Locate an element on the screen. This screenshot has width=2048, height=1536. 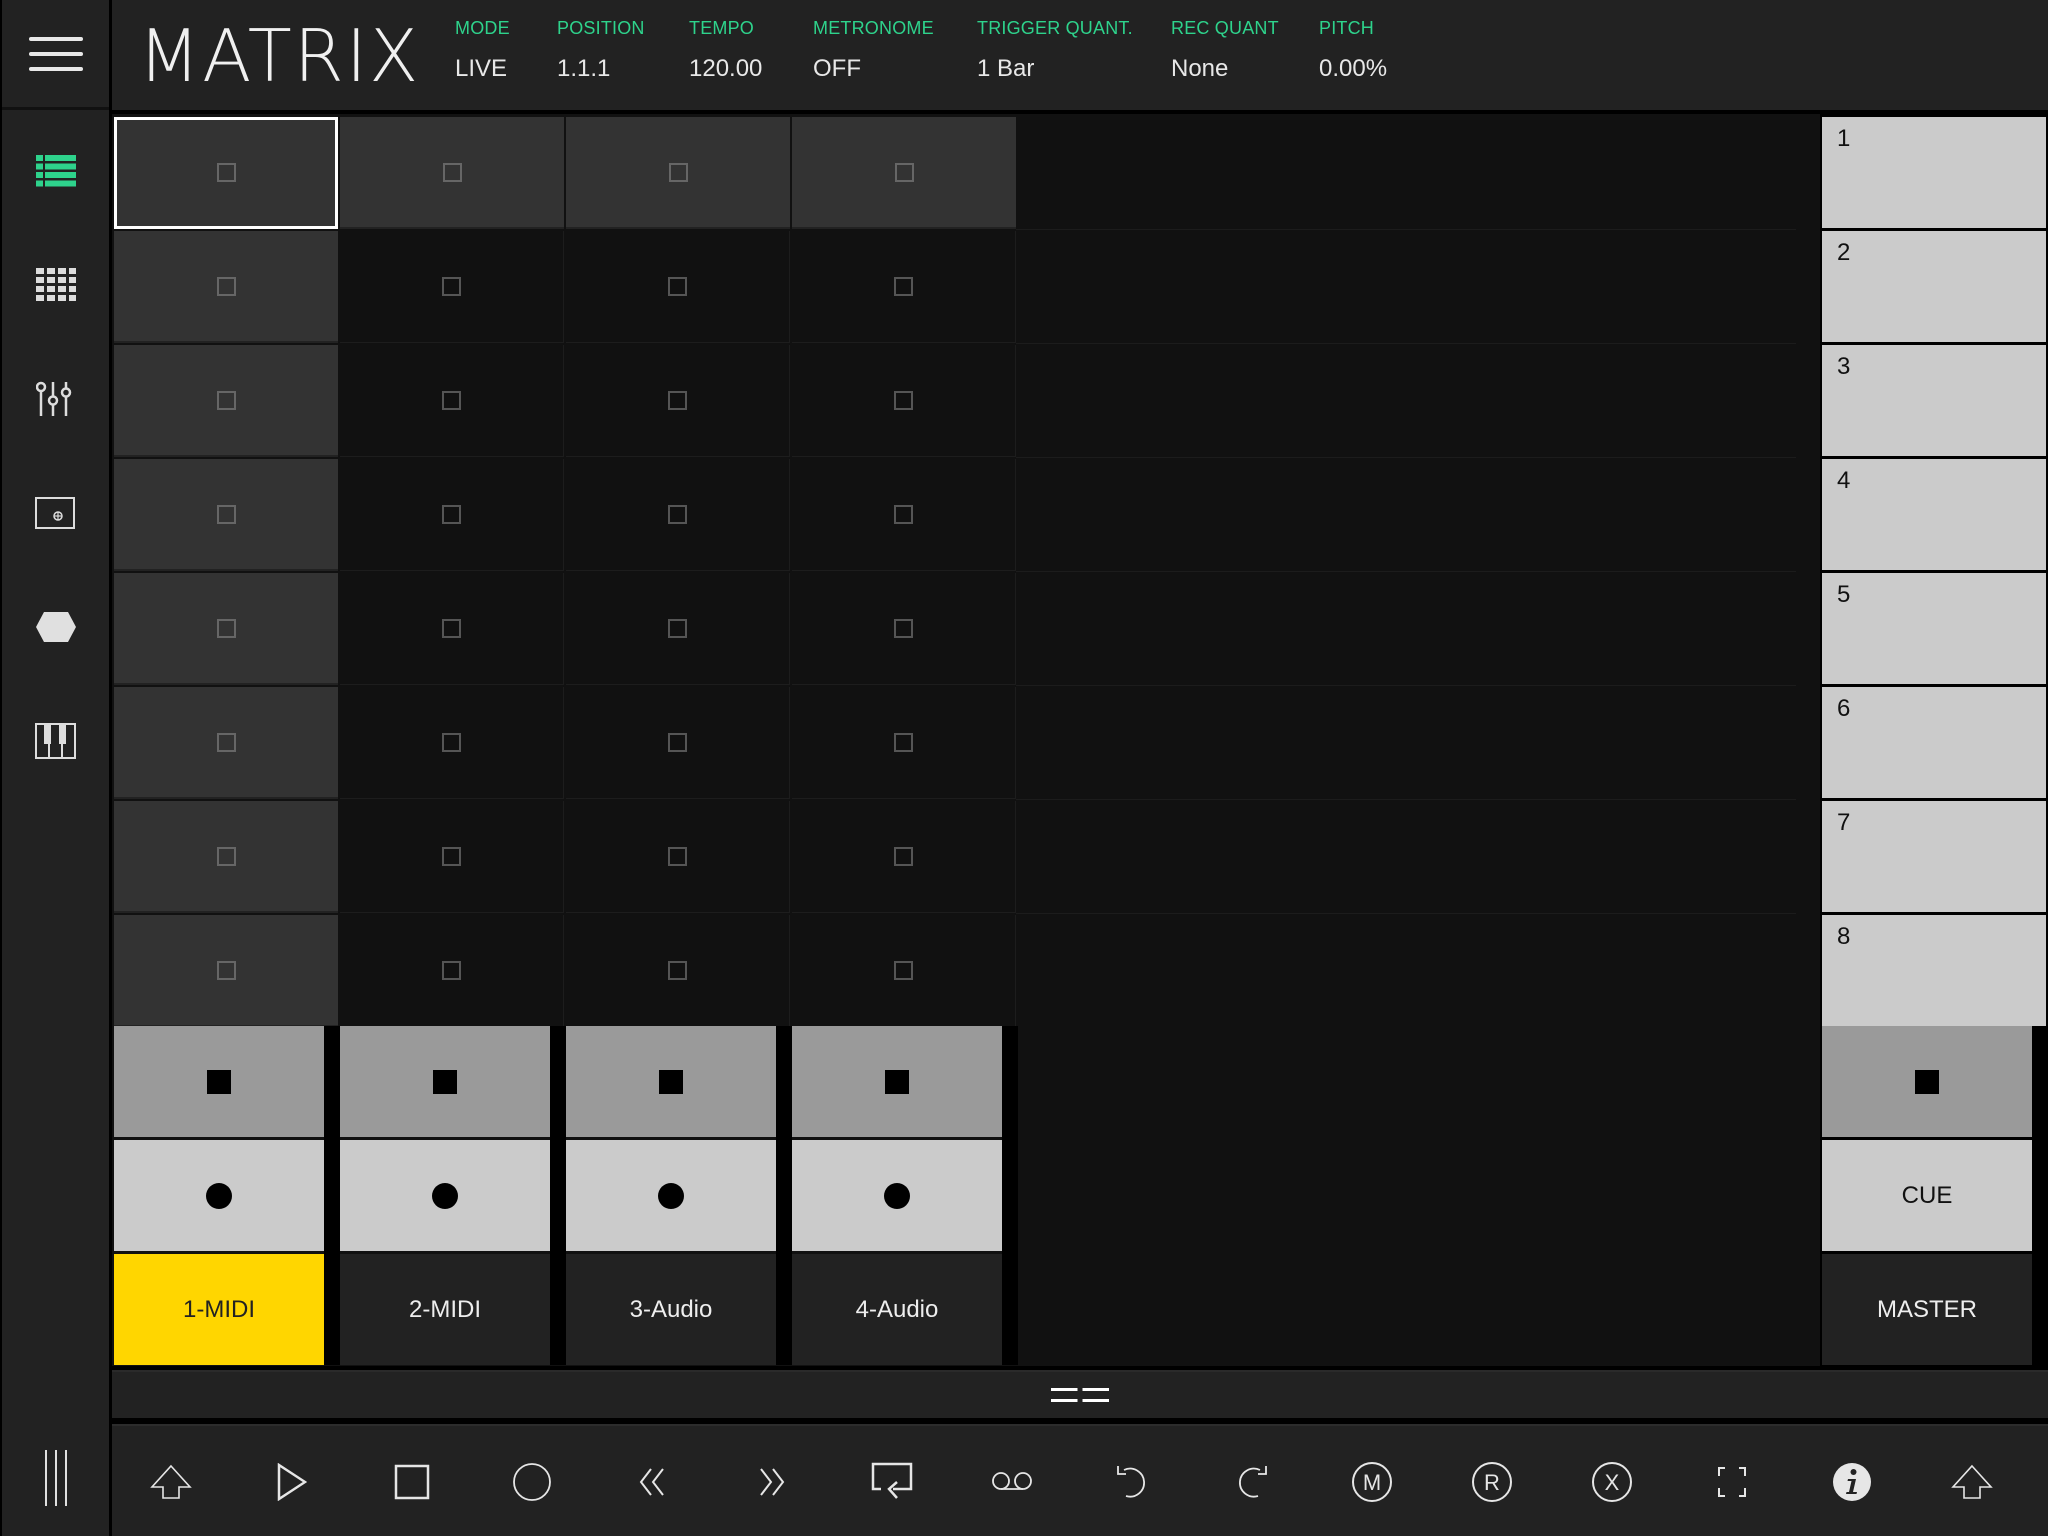
pitch-field: PITCH 0.00% is located at coordinates (1353, 50).